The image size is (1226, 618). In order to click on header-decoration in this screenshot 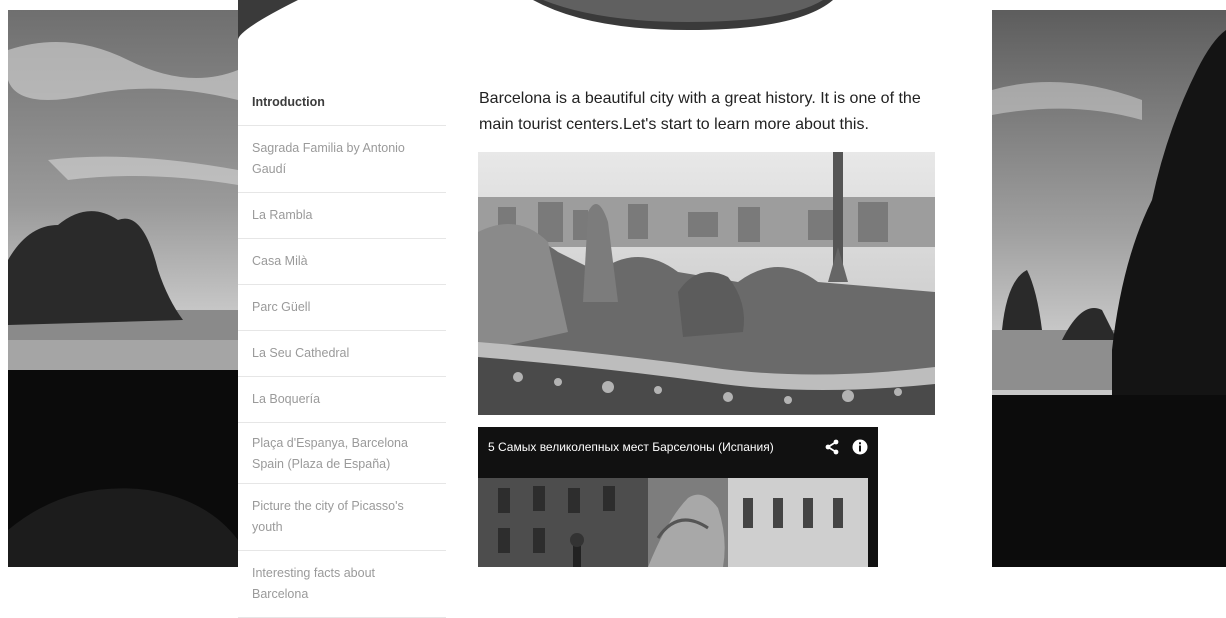, I will do `click(535, 20)`.